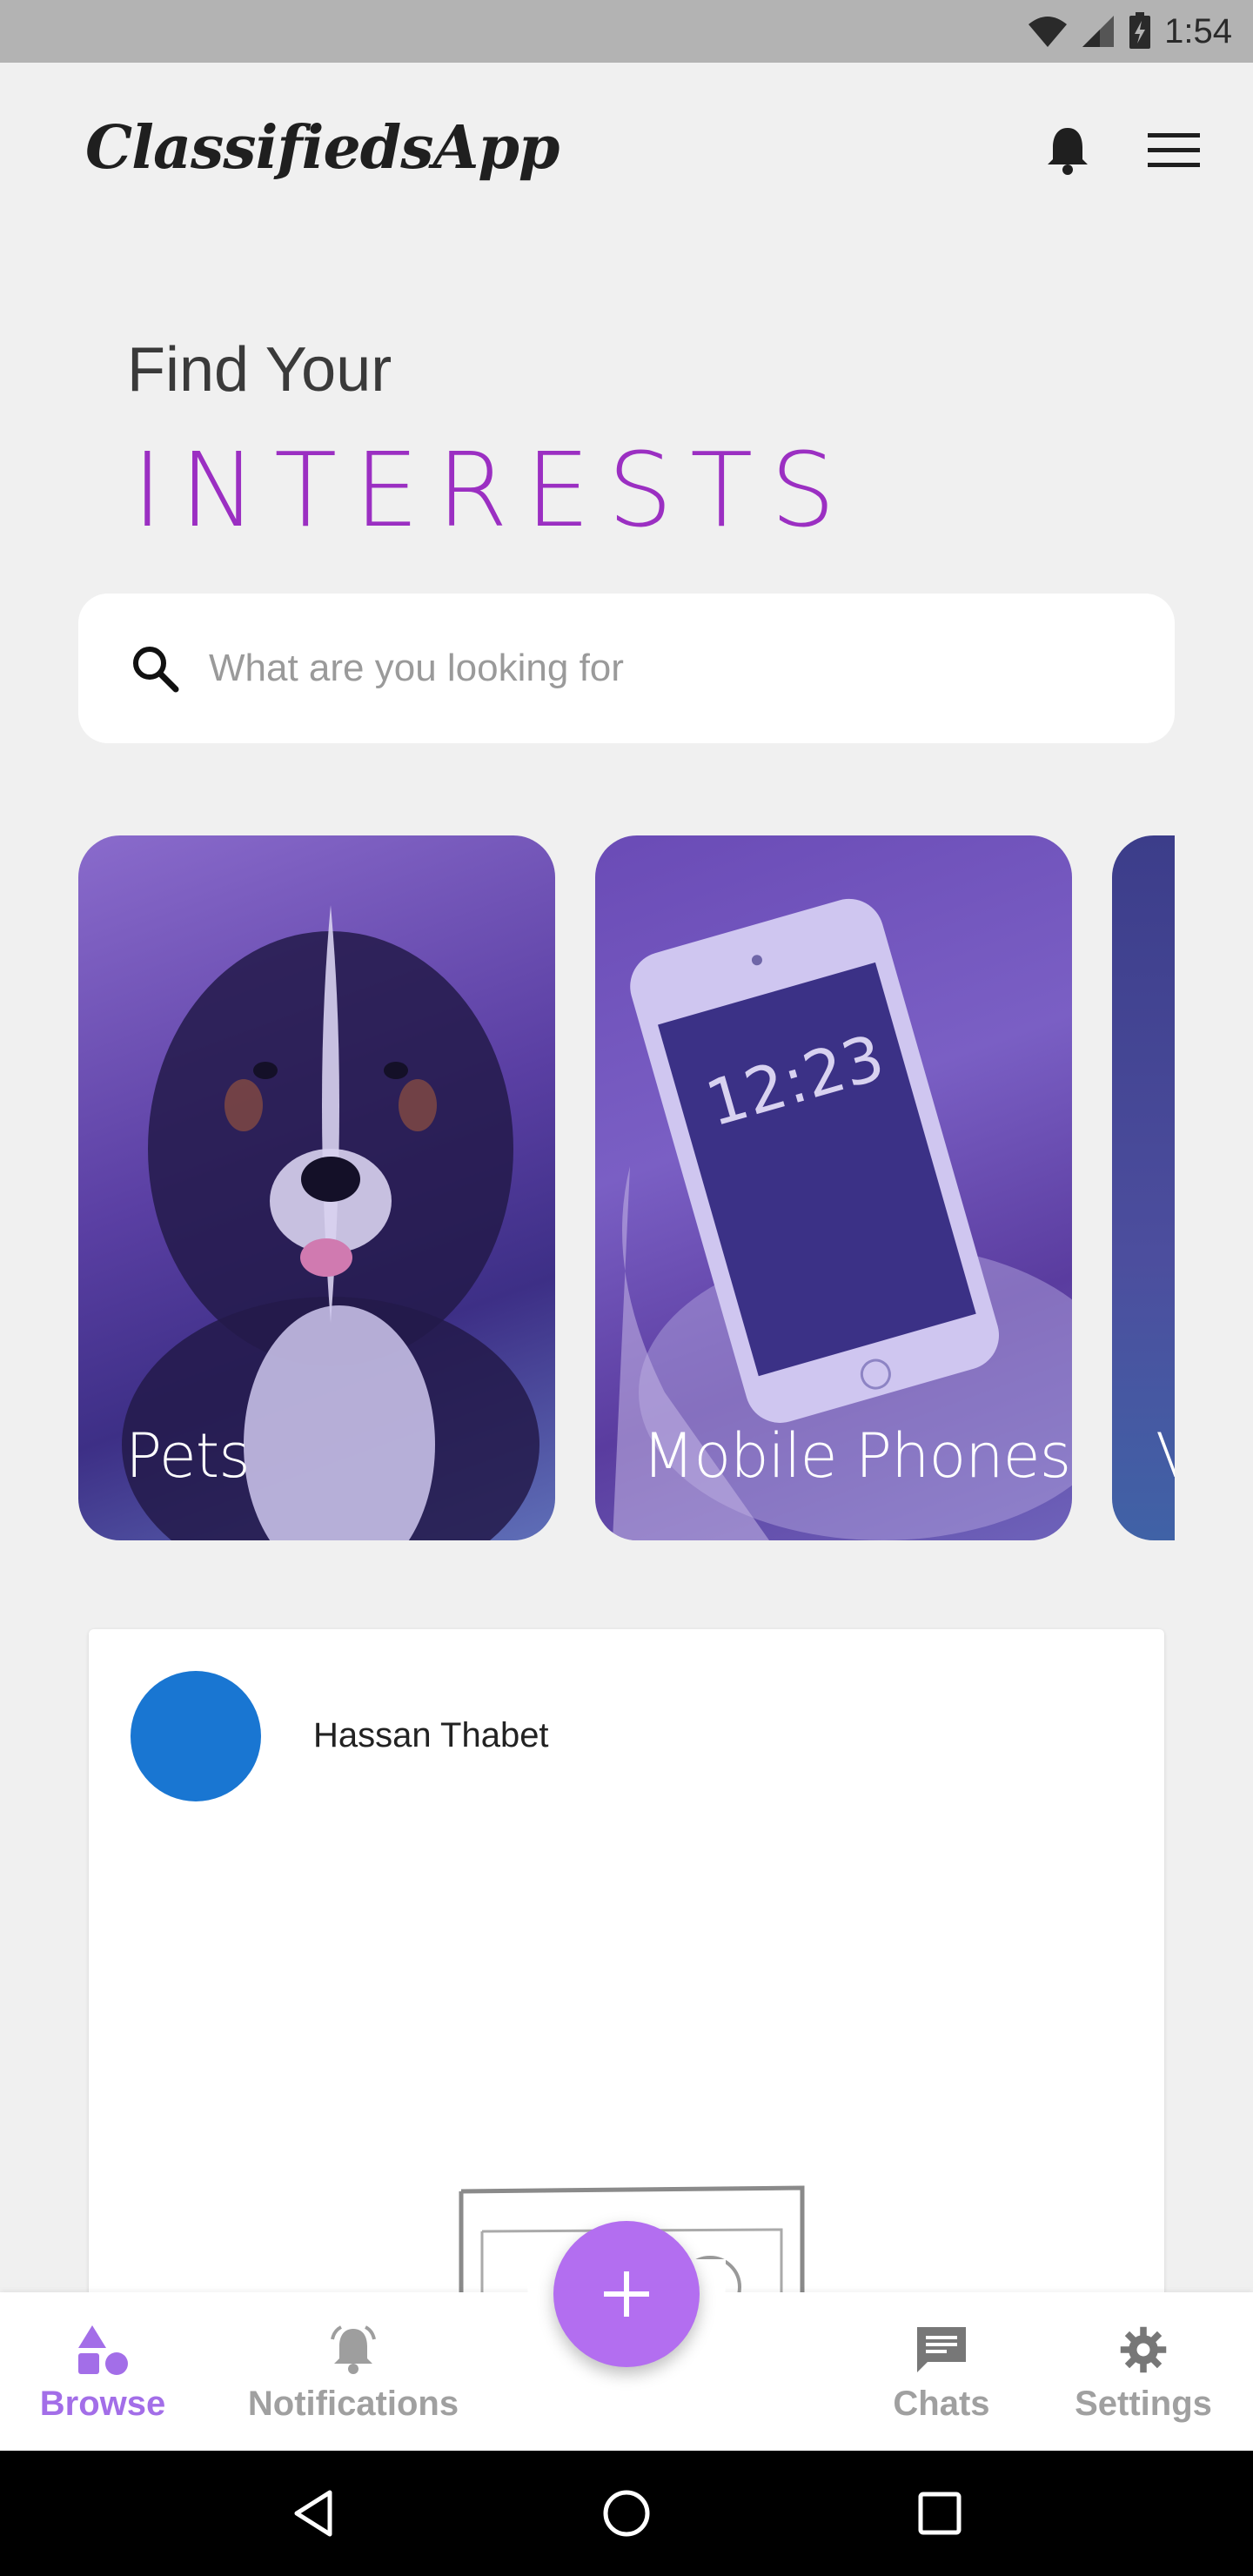 The width and height of the screenshot is (1253, 2576). What do you see at coordinates (259, 370) in the screenshot?
I see `hero-subtitle: Find Your` at bounding box center [259, 370].